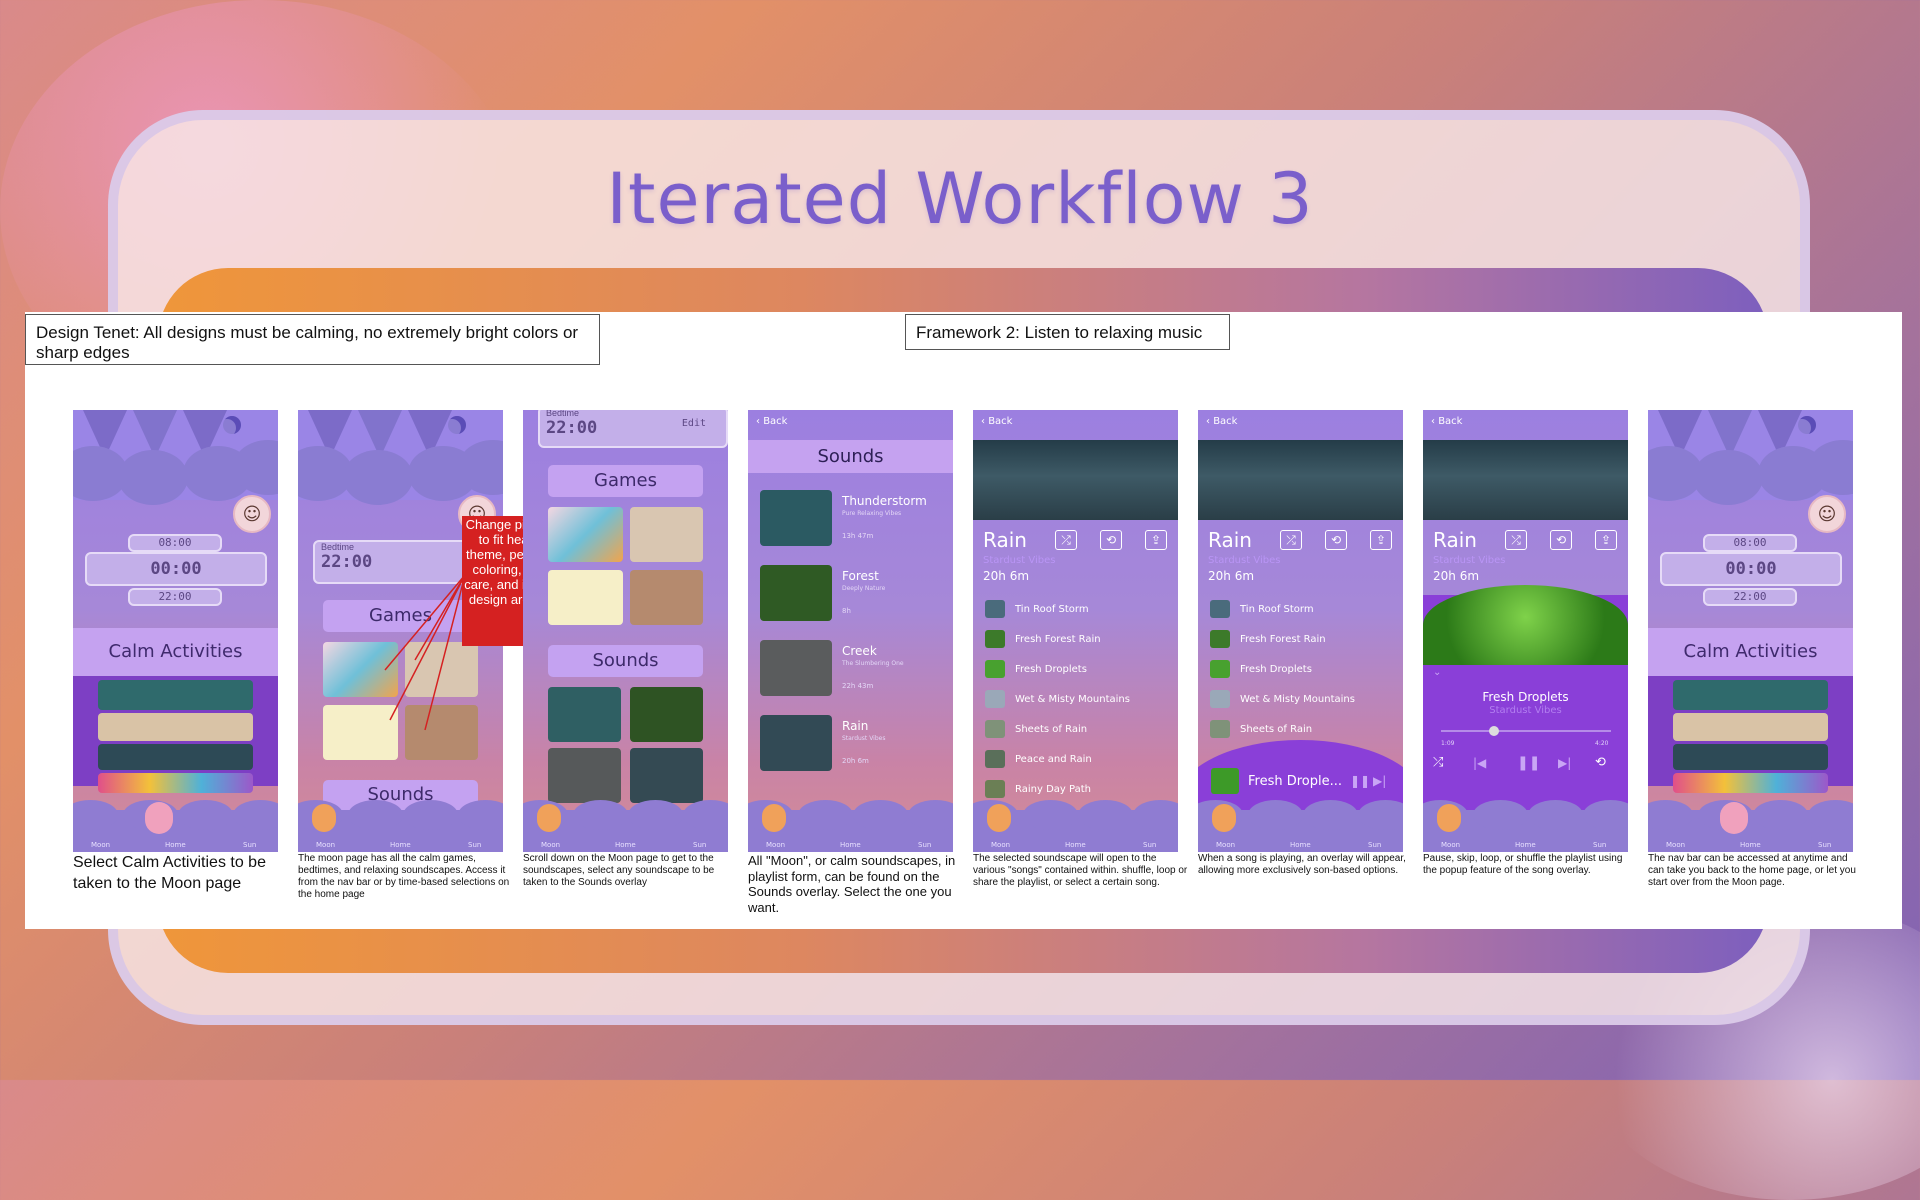 This screenshot has height=1200, width=1920. What do you see at coordinates (666, 714) in the screenshot?
I see `sound-thumbnail-forest` at bounding box center [666, 714].